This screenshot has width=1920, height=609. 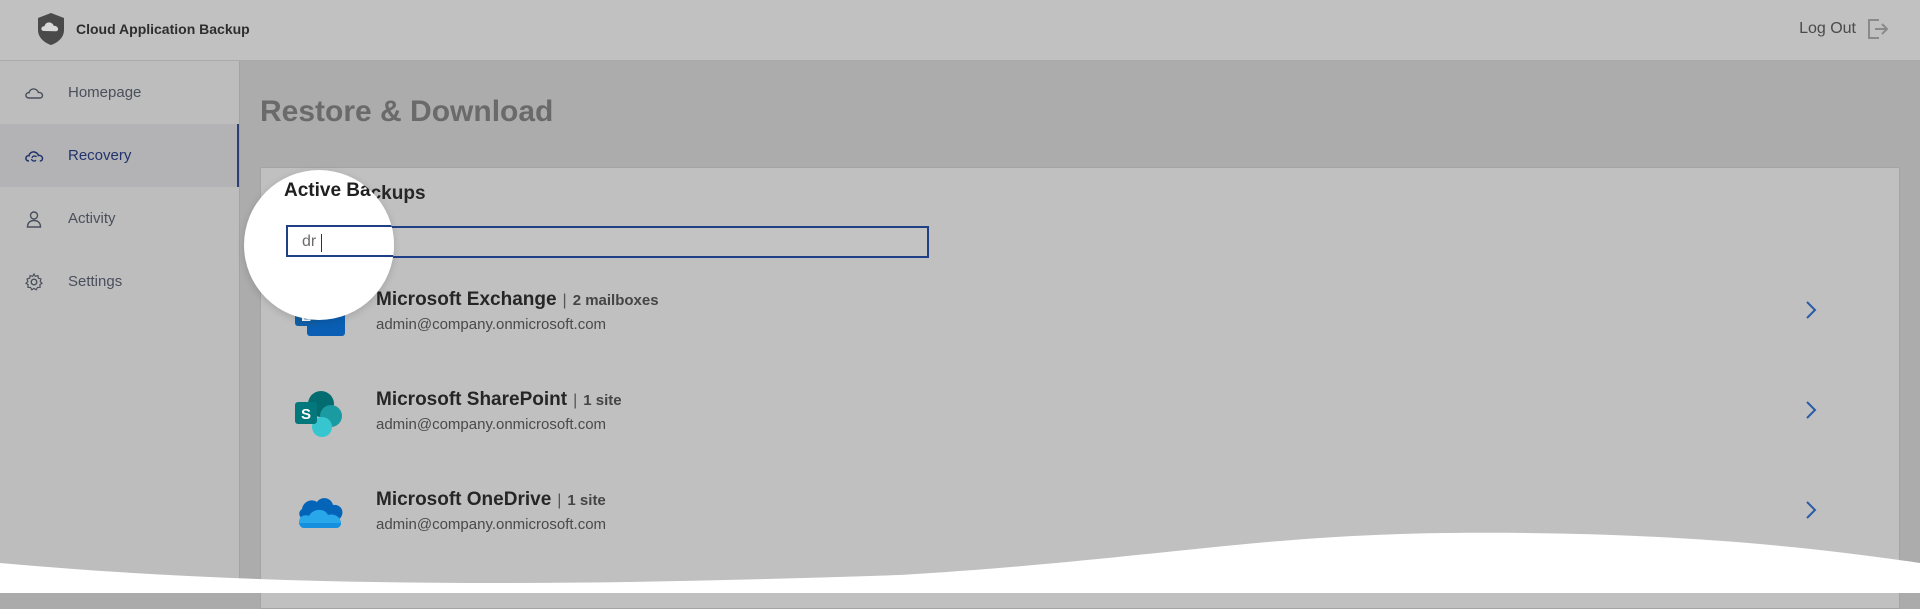 What do you see at coordinates (1827, 28) in the screenshot?
I see `logout-label: Log Out` at bounding box center [1827, 28].